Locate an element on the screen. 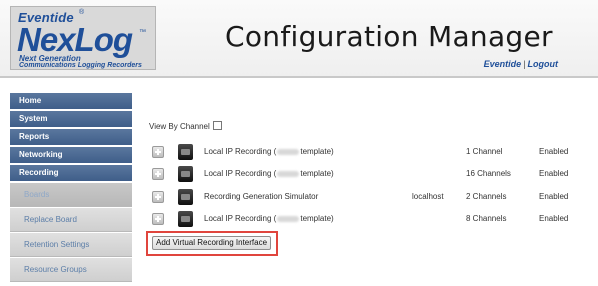  add-virtual-recording-interface-button: Add Virtual Recording Interface is located at coordinates (212, 243).